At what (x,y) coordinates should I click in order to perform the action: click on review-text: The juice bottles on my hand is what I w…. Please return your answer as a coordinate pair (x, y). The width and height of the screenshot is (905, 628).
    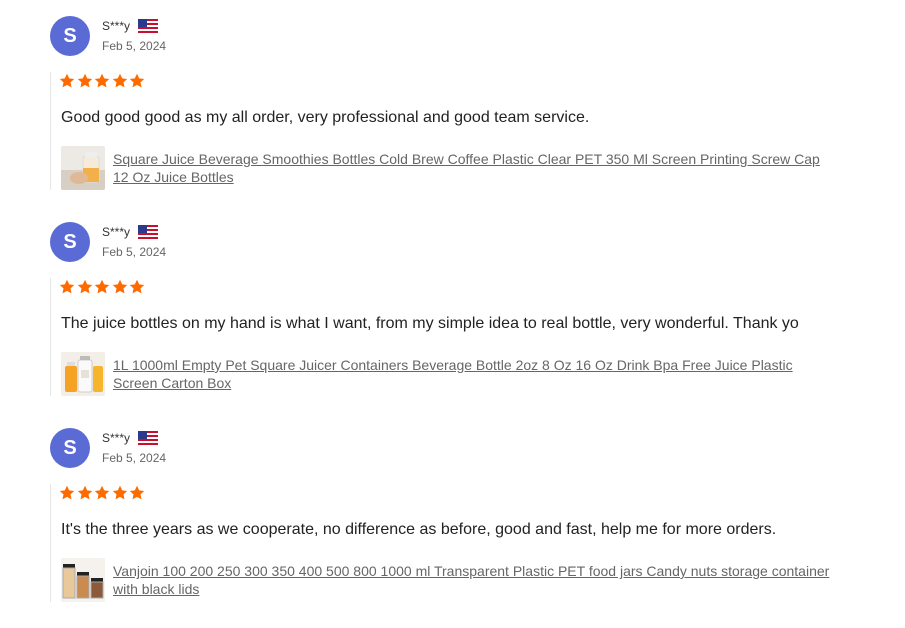
    Looking at the image, I should click on (430, 323).